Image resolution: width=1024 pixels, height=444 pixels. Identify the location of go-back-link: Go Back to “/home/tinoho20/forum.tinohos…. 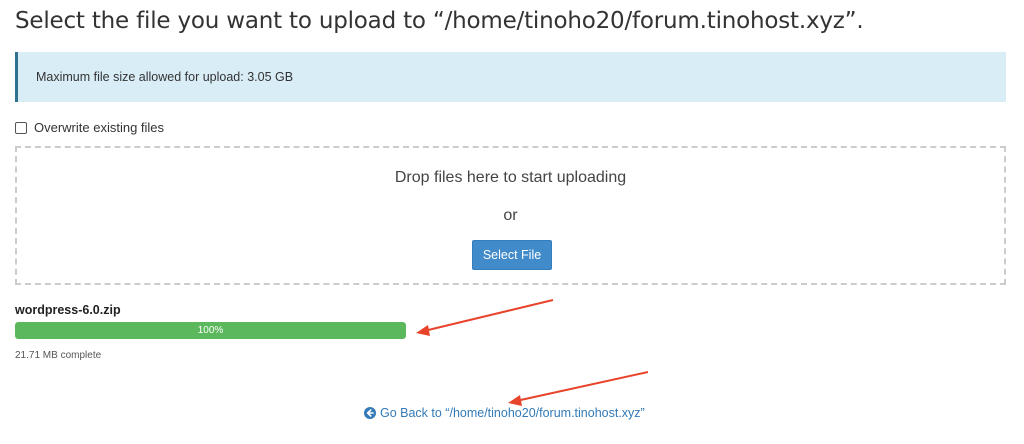
(504, 413).